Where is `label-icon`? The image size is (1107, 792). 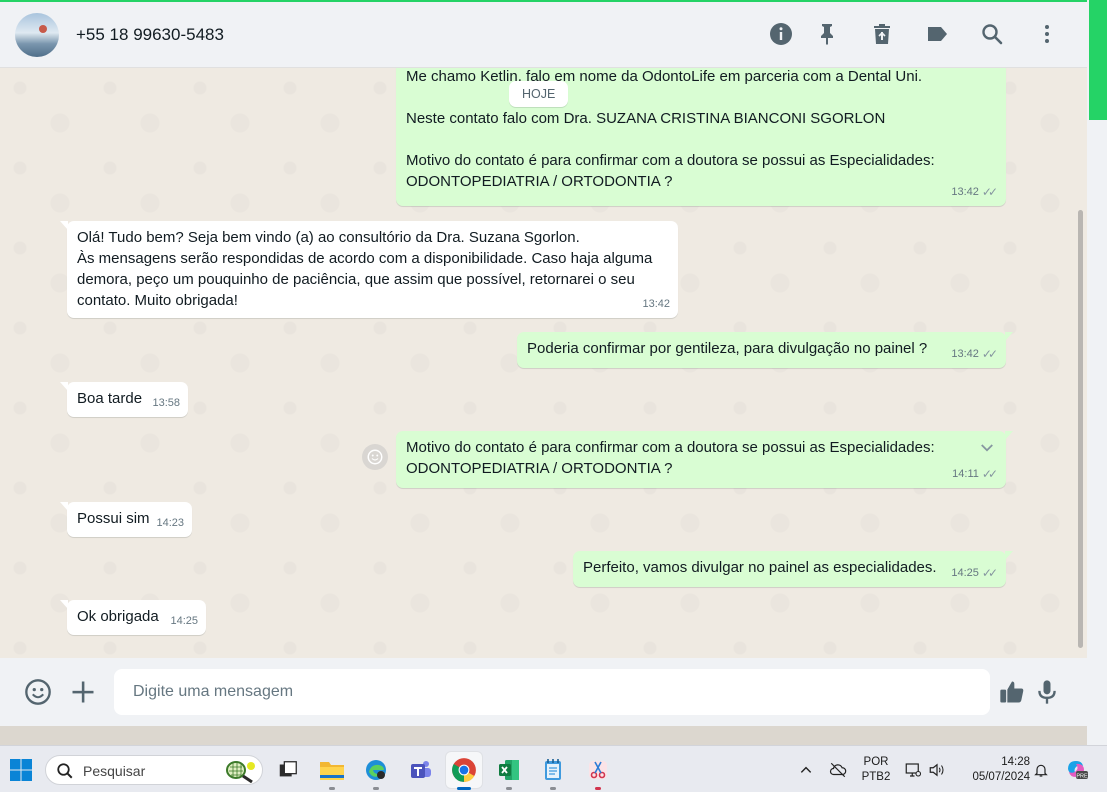
label-icon is located at coordinates (937, 34).